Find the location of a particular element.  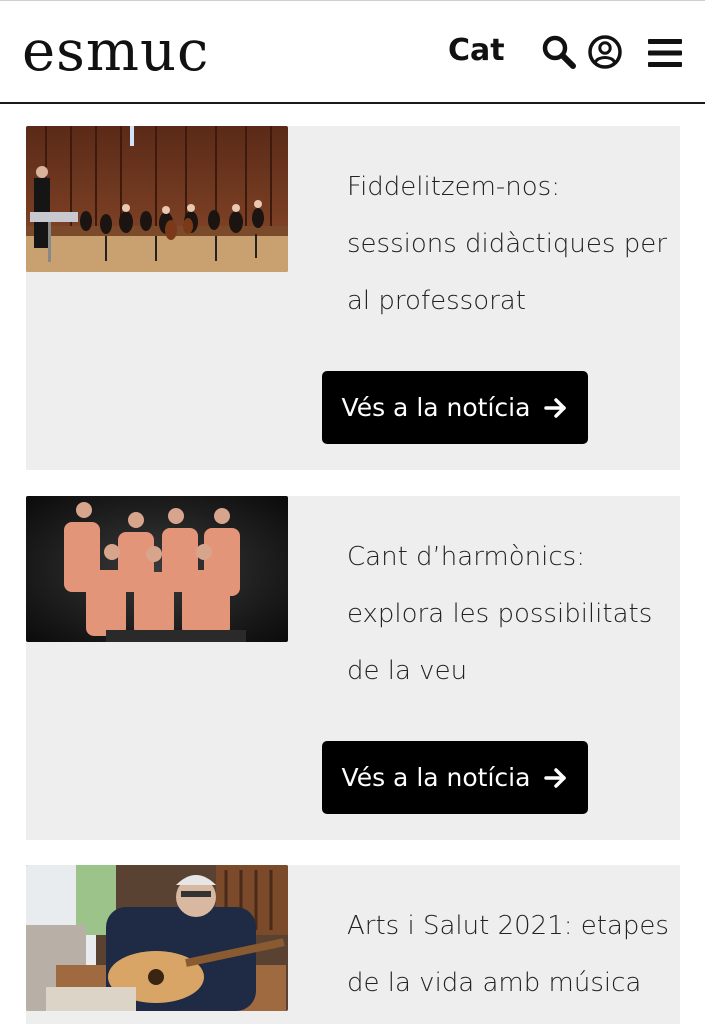

title-line: Fiddelitzem-nos: is located at coordinates (453, 187).